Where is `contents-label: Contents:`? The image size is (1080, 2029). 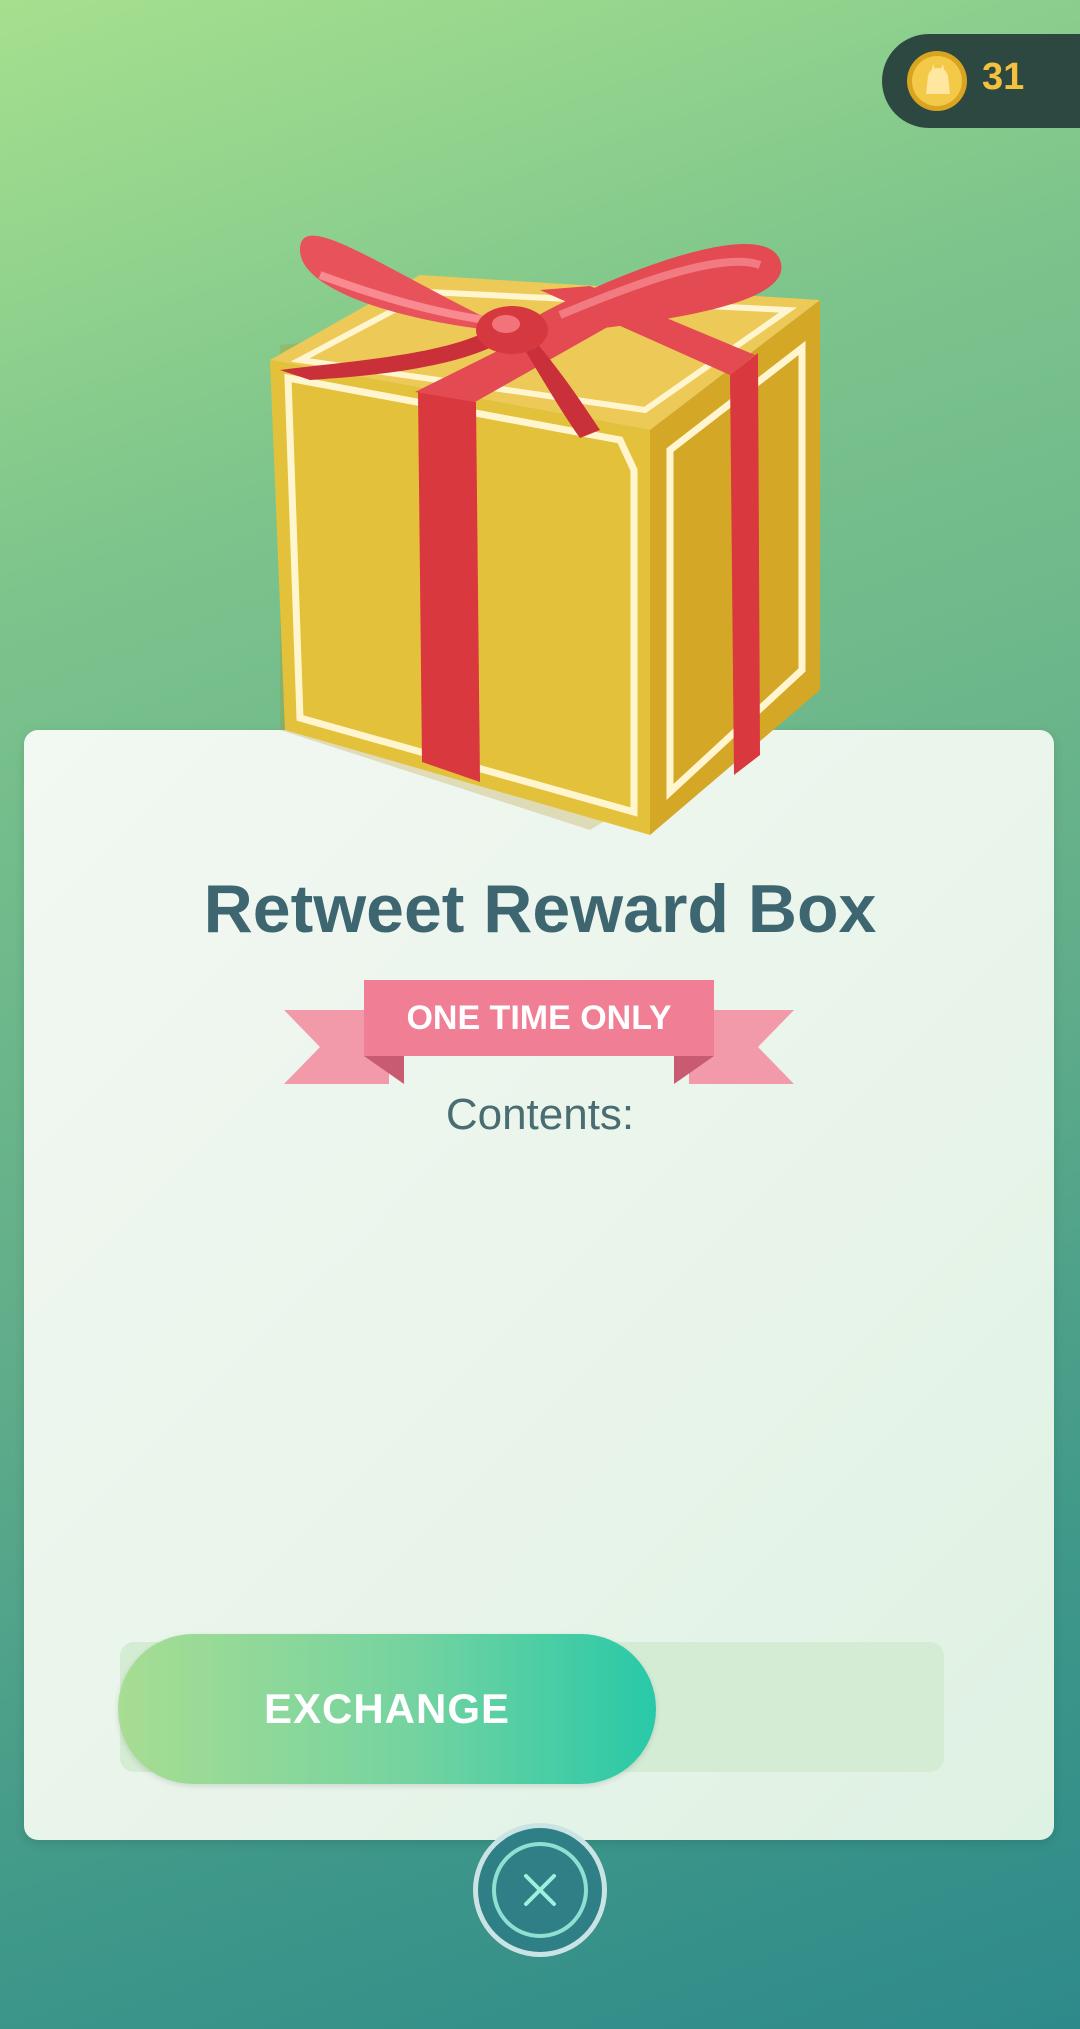
contents-label: Contents: is located at coordinates (540, 1114).